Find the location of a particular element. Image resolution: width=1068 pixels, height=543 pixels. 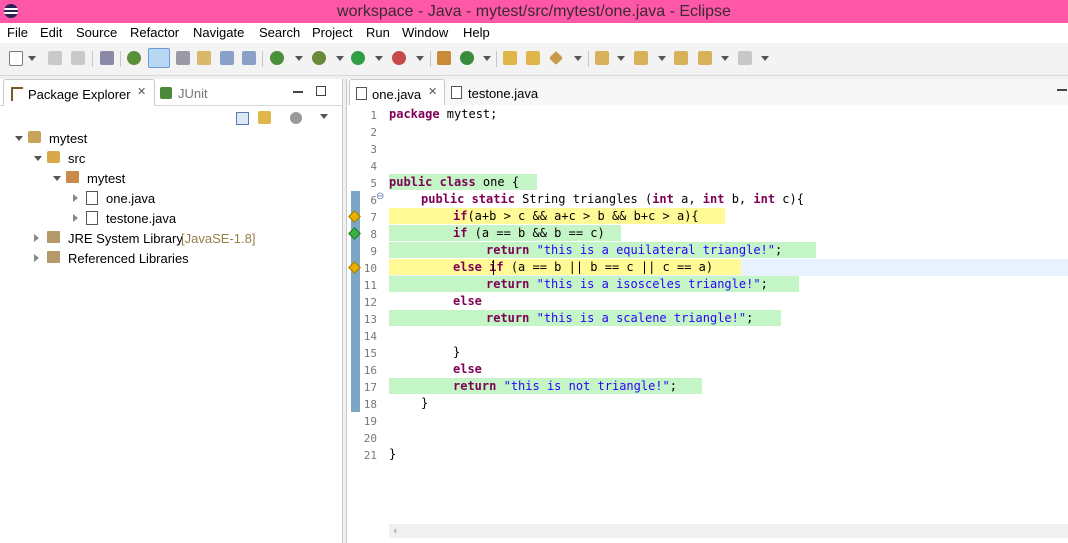

line-number: 21 is located at coordinates (370, 455).